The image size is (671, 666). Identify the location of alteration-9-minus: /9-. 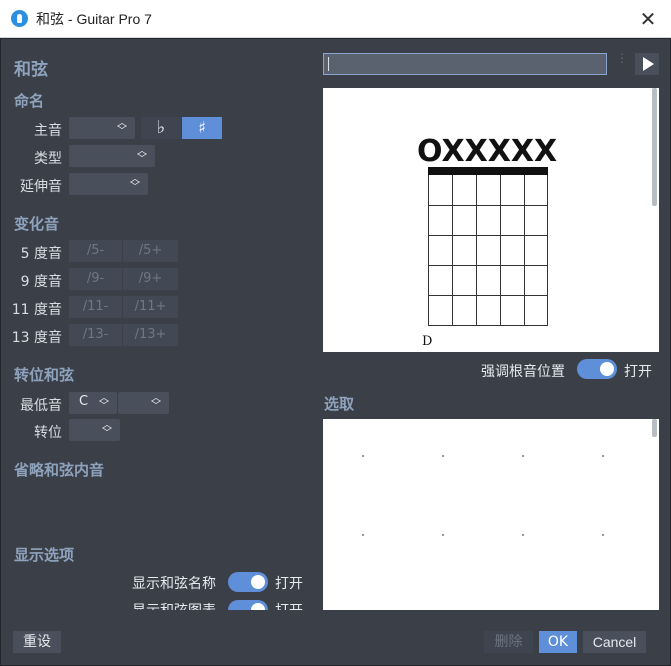
(95, 279).